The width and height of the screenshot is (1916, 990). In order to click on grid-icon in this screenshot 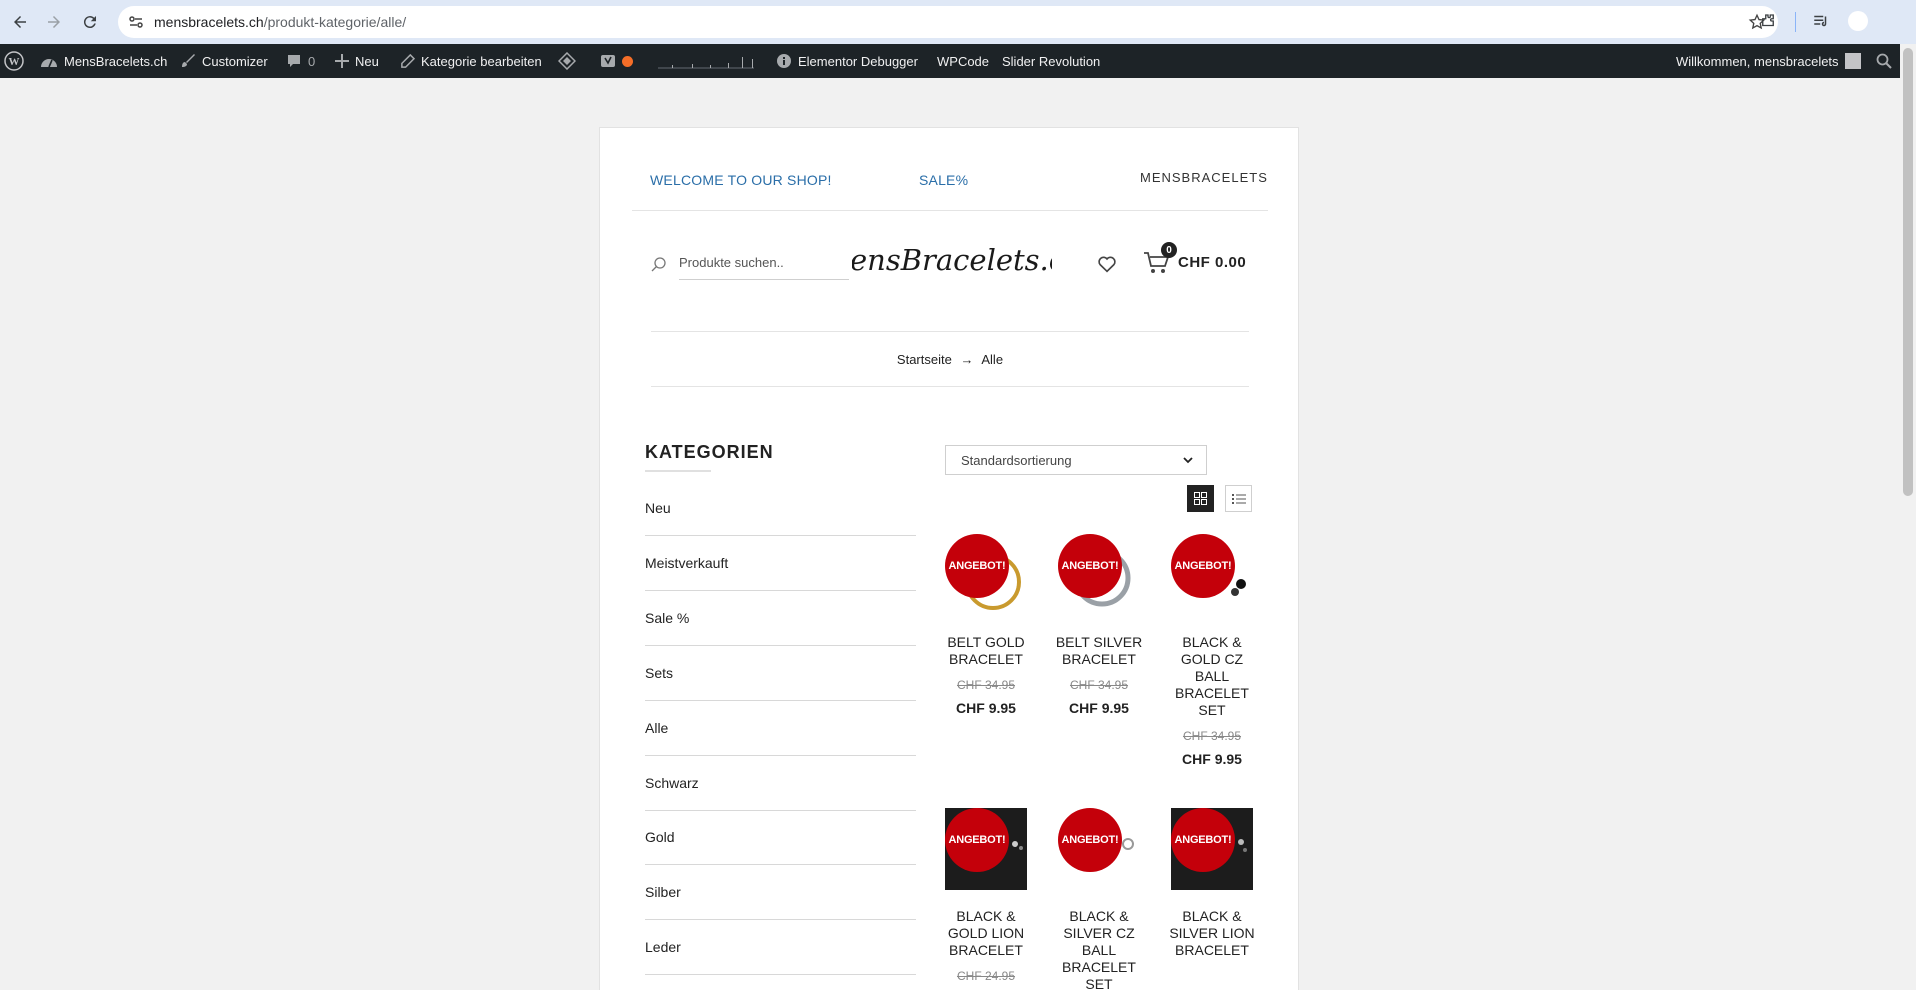, I will do `click(1200, 498)`.